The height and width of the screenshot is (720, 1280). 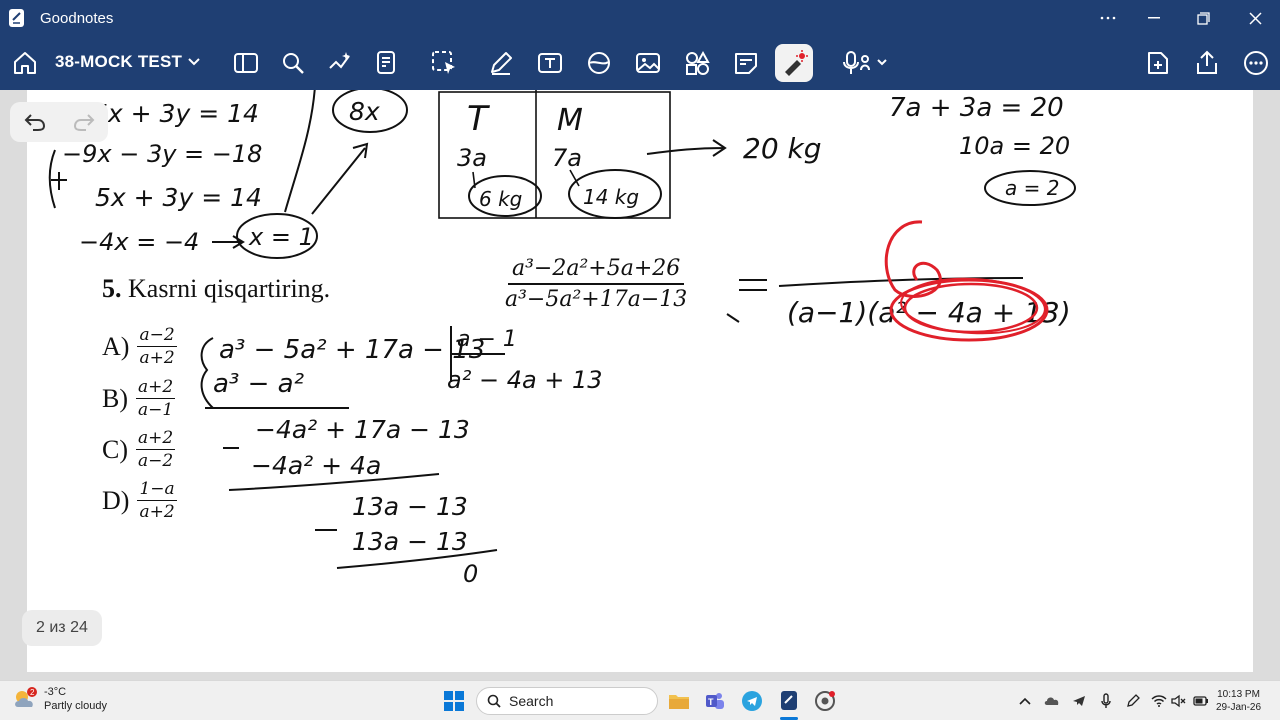 I want to click on wifi-icon, so click(x=1159, y=701).